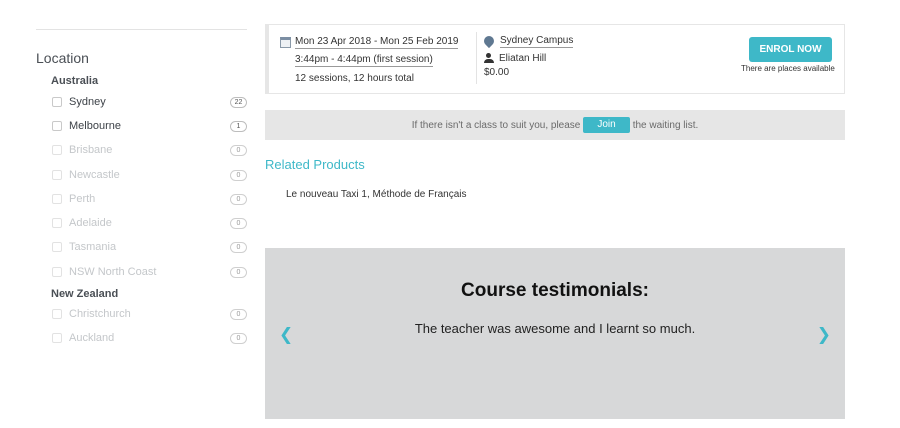  Describe the element at coordinates (149, 223) in the screenshot. I see `location-filter-adelaide: Adelaide 0` at that location.